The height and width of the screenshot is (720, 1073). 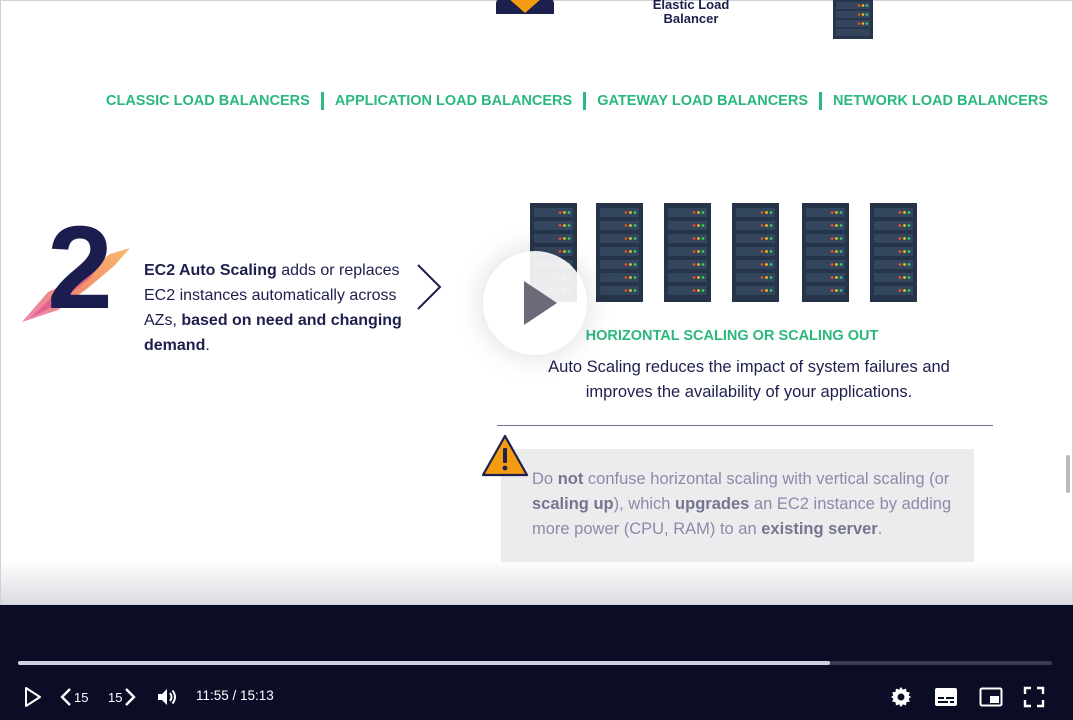 I want to click on server-rack-group, so click(x=725, y=253).